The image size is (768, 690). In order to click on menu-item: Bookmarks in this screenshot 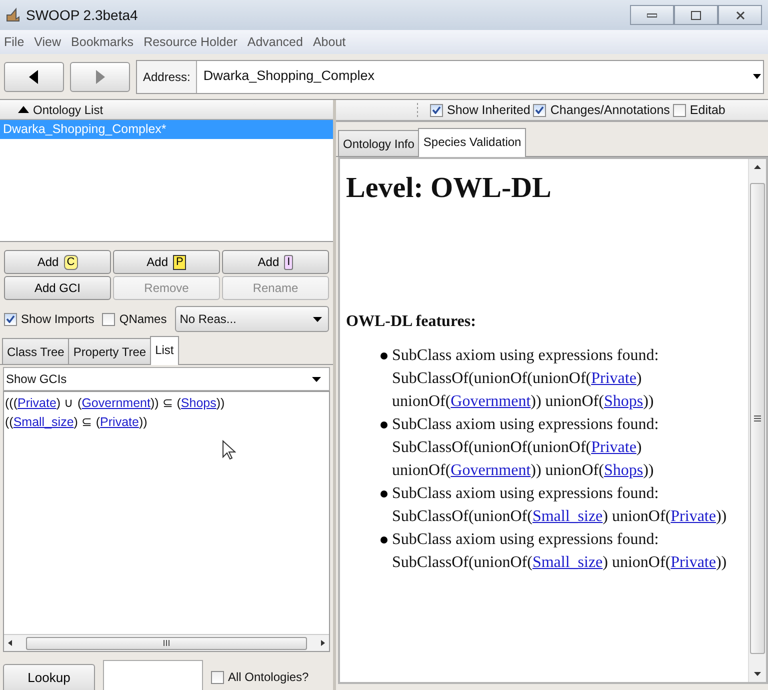, I will do `click(102, 42)`.